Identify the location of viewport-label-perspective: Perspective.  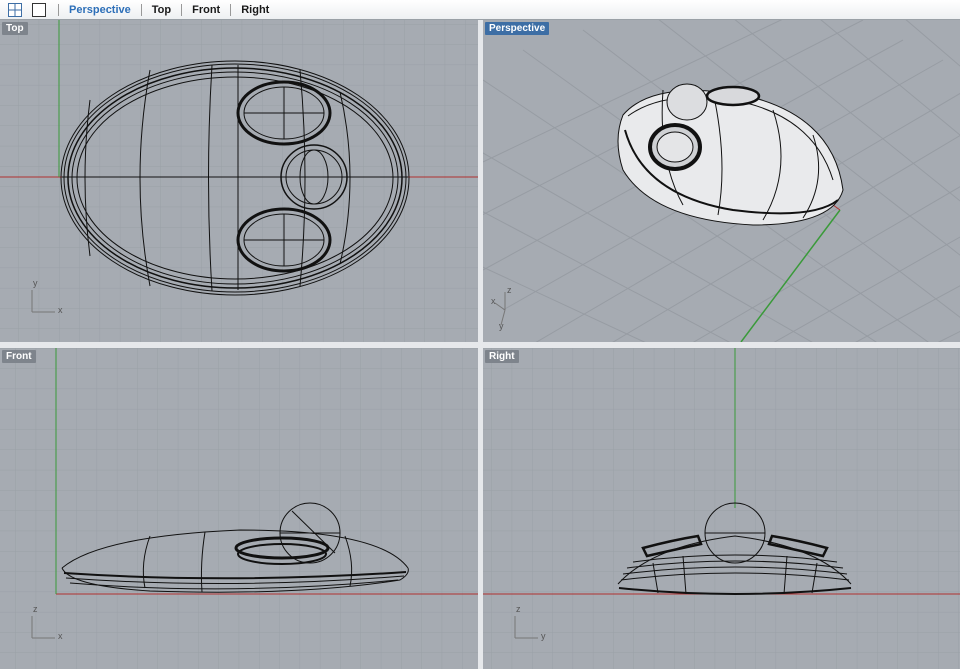
(517, 28).